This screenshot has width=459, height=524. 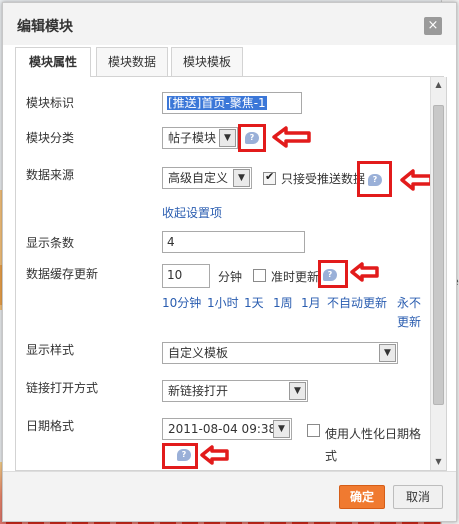 I want to click on cache-update-label: 数据缓存更新, so click(x=62, y=274).